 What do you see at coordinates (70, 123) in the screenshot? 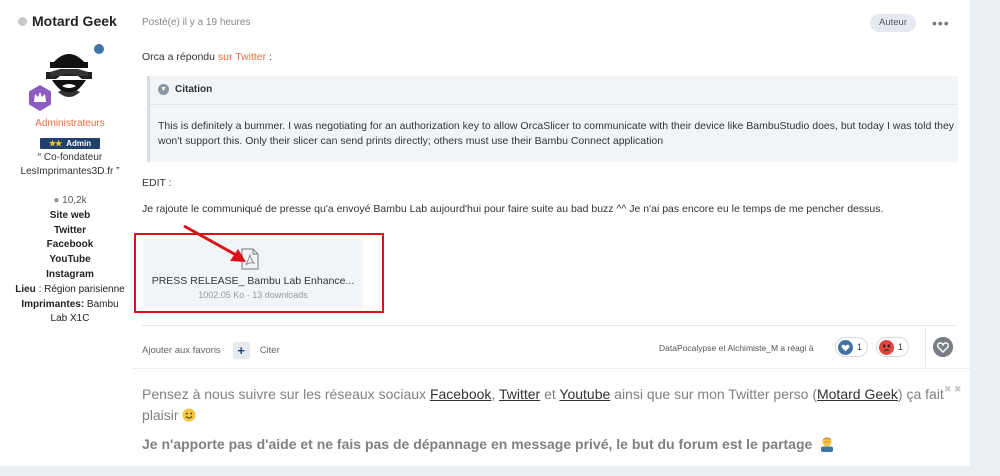
I see `author-group: Administrateurs` at bounding box center [70, 123].